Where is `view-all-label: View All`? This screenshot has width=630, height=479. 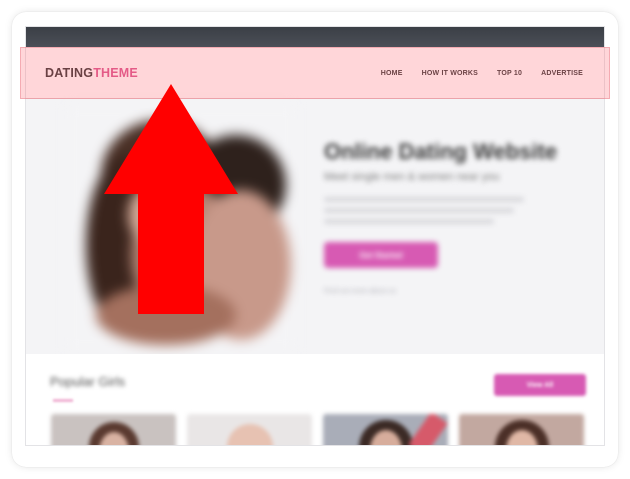
view-all-label: View All is located at coordinates (540, 385).